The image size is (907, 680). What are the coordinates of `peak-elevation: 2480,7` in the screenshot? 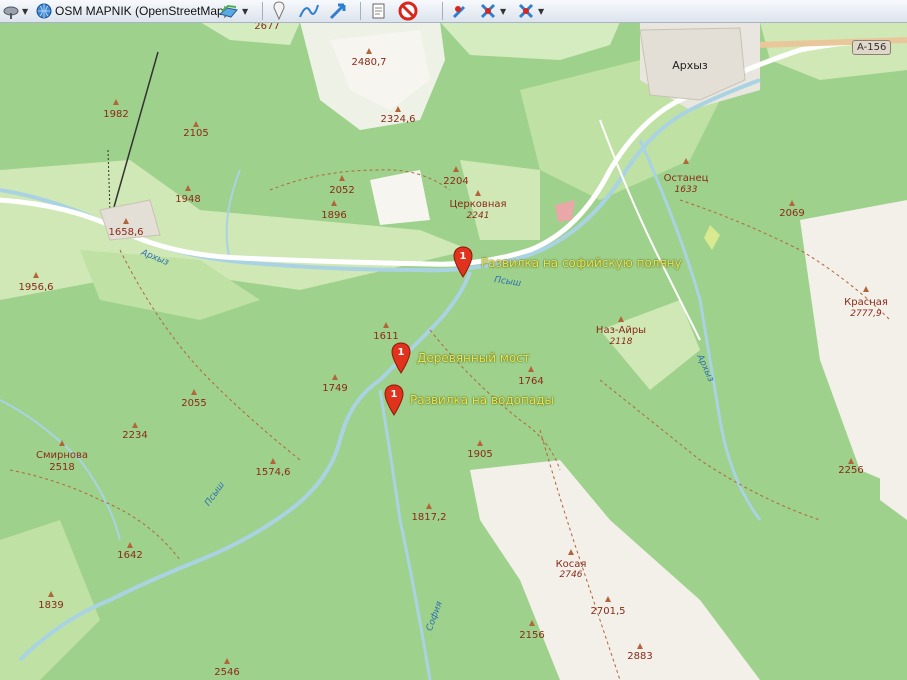 It's located at (369, 62).